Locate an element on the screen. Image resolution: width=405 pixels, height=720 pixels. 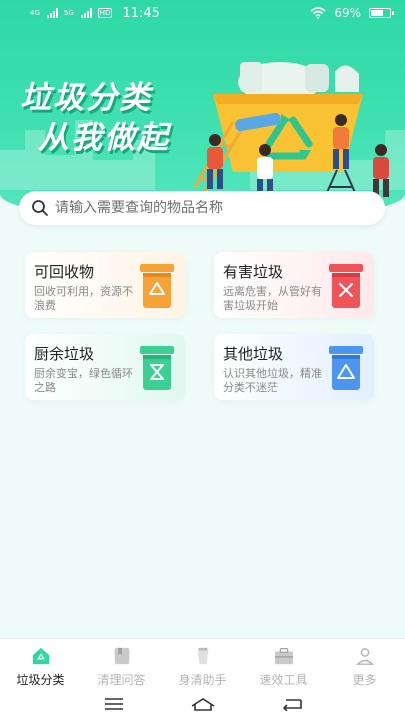
hero-title: 垃圾分类 从我做起 is located at coordinates (95, 118).